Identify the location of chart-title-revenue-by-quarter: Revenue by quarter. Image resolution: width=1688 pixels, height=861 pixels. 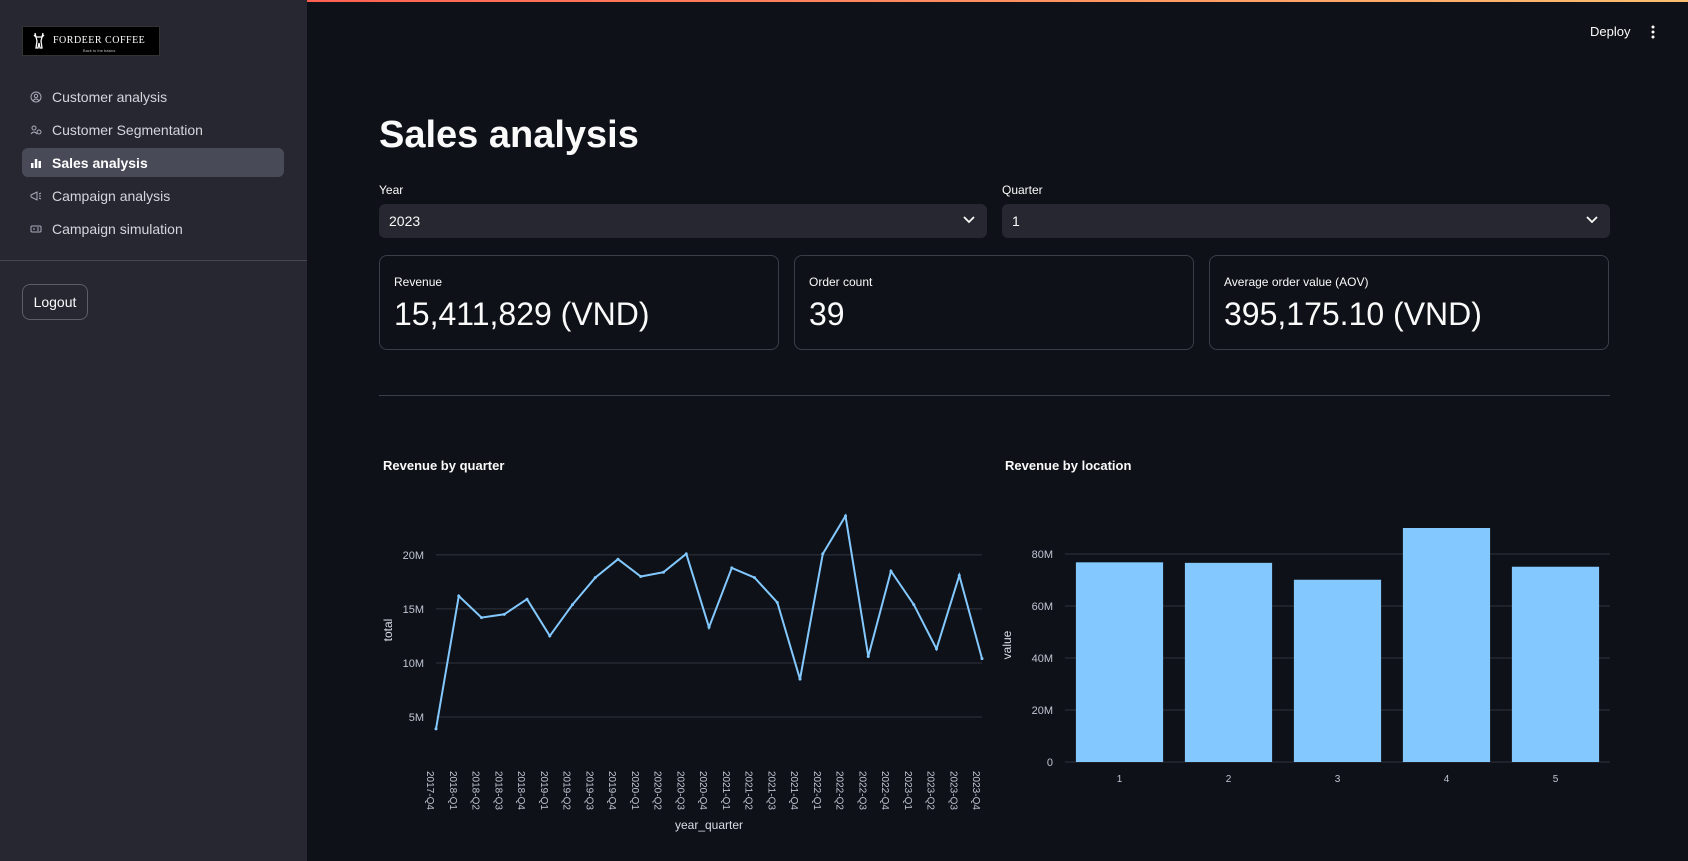
(444, 465).